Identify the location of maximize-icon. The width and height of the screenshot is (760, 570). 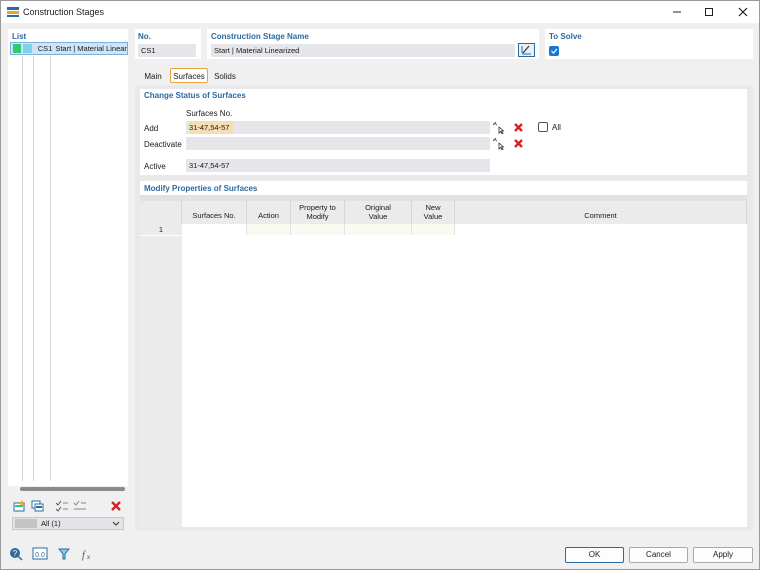
(709, 12).